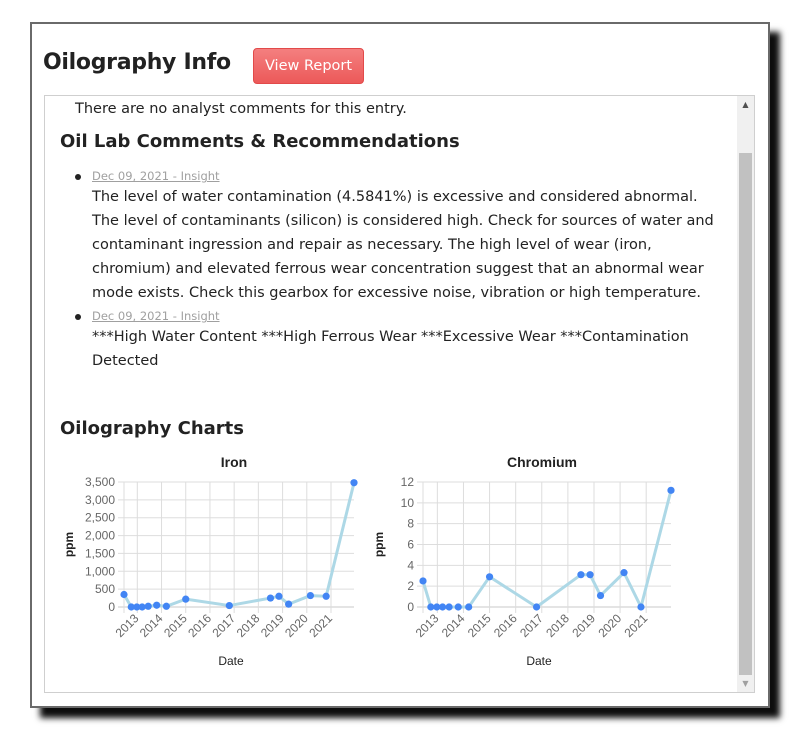  I want to click on scroll-up-icon: ▲, so click(745, 104).